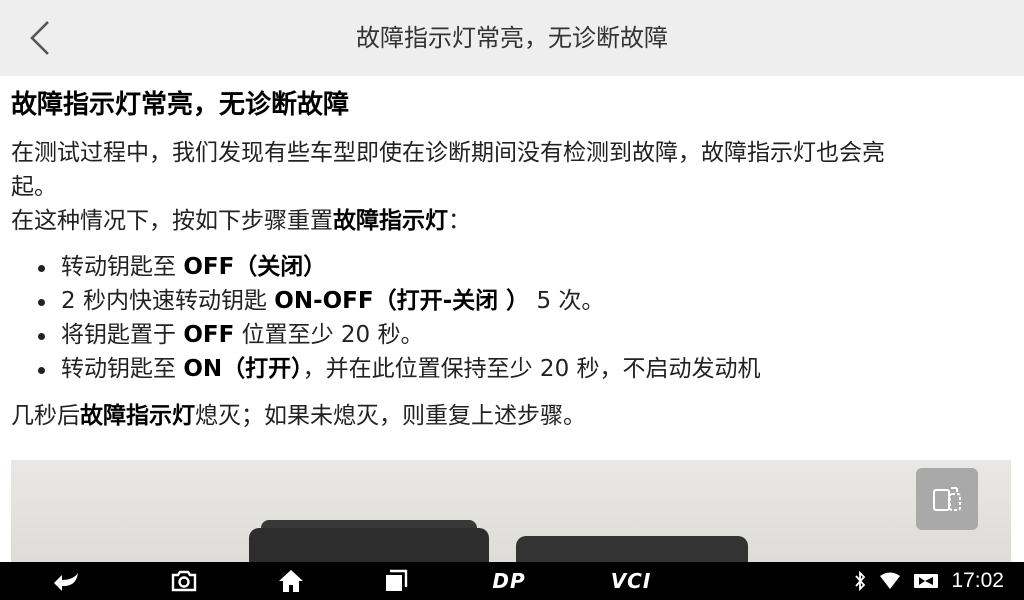 The height and width of the screenshot is (600, 1024). I want to click on vci-label: VCI, so click(631, 581).